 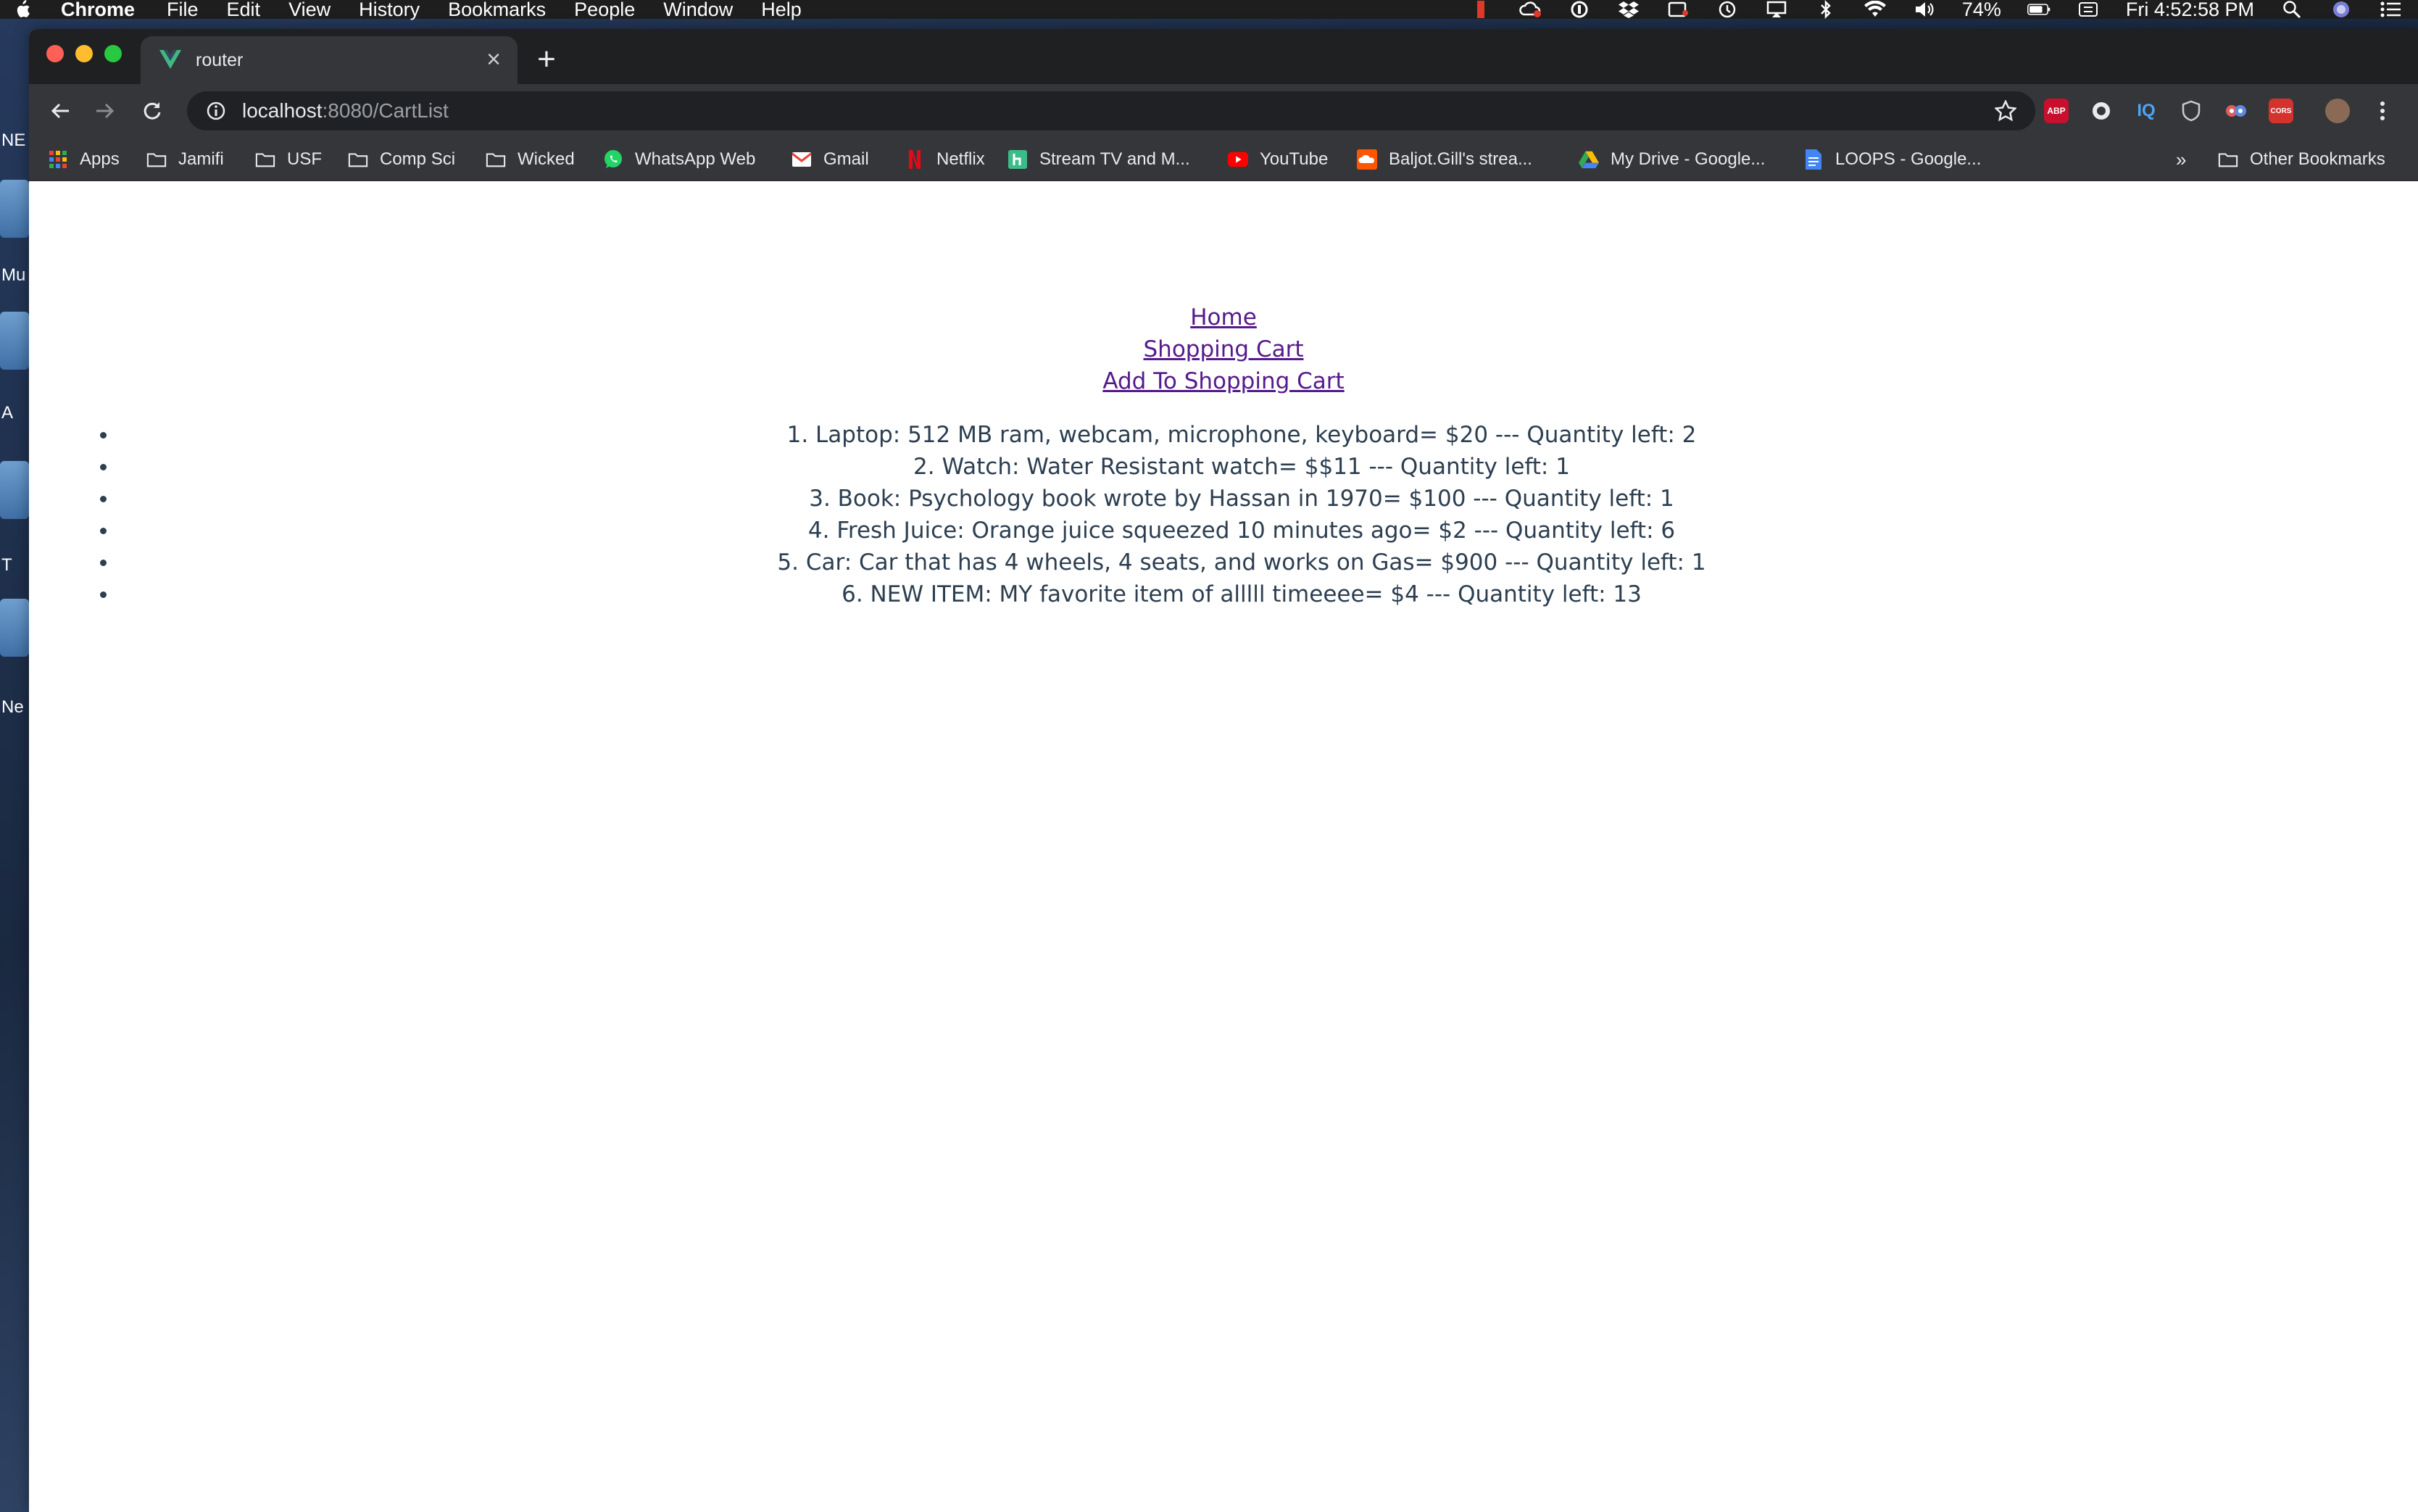 What do you see at coordinates (2056, 111) in the screenshot?
I see `adblock-plus-icon: ABP` at bounding box center [2056, 111].